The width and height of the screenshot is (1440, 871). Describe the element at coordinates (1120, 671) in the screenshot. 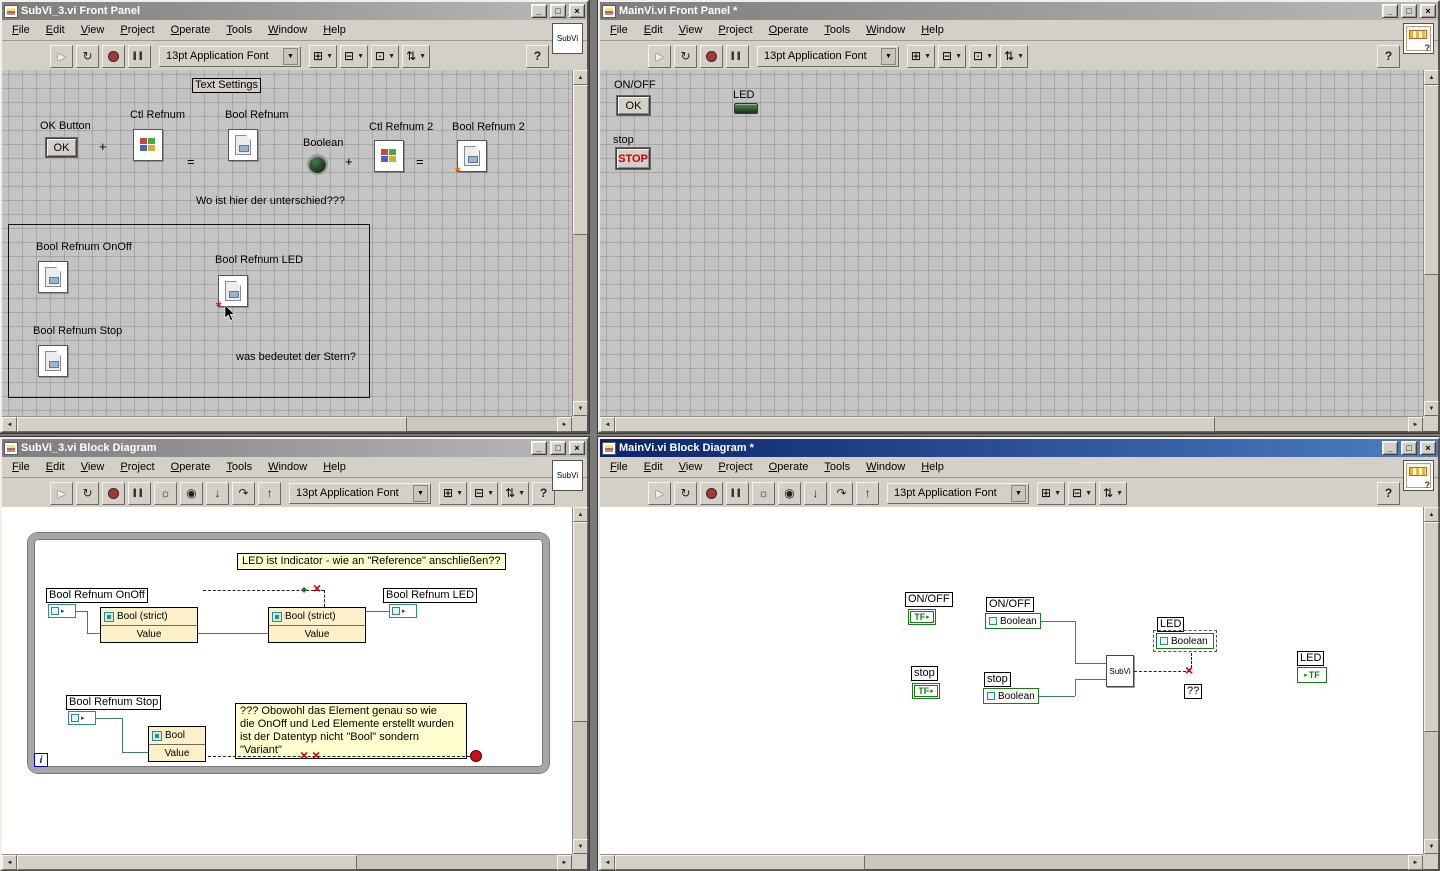

I see `subvi-node: SubVi` at that location.